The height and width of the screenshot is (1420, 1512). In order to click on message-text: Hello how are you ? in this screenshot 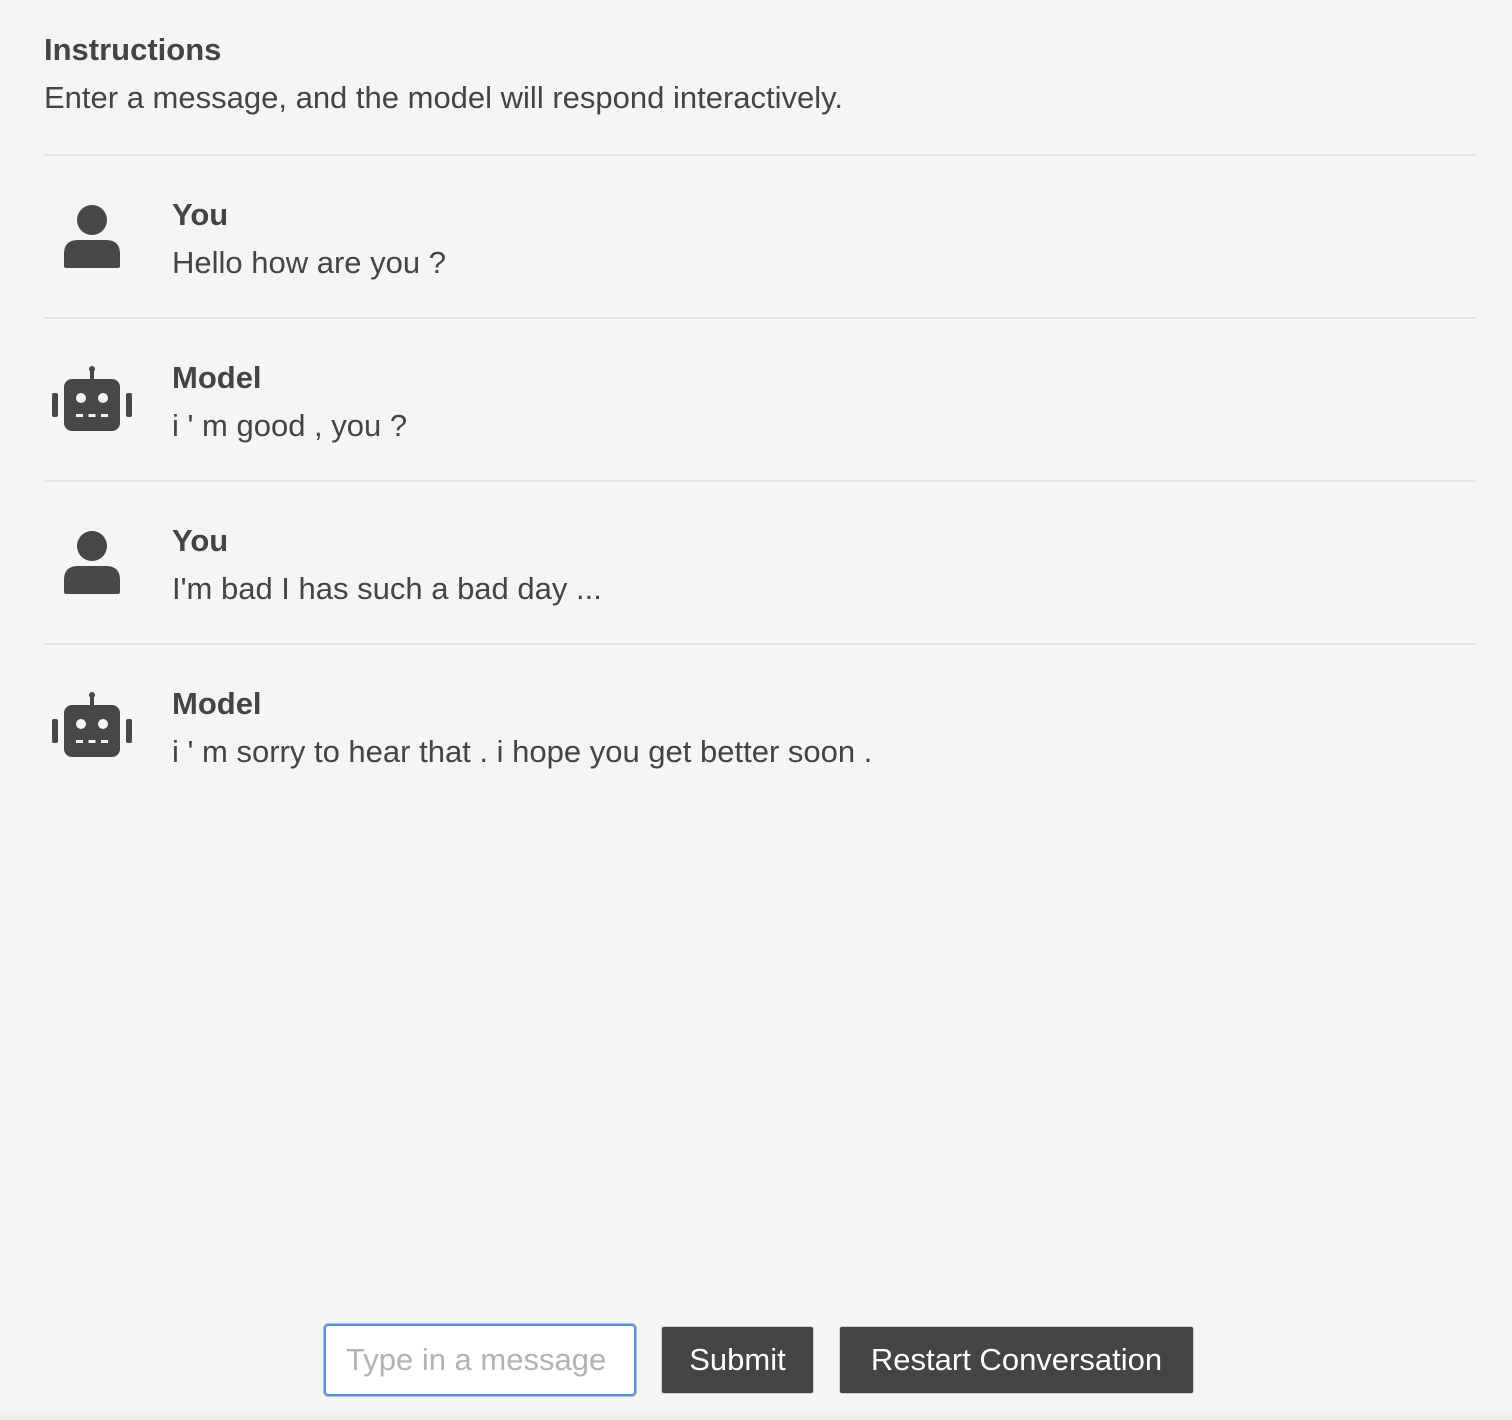, I will do `click(309, 262)`.